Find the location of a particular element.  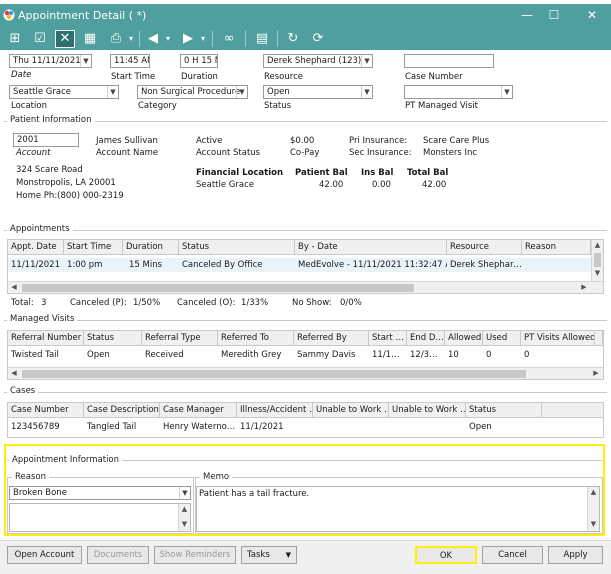

grid-icon: ⊞ is located at coordinates (15, 39).